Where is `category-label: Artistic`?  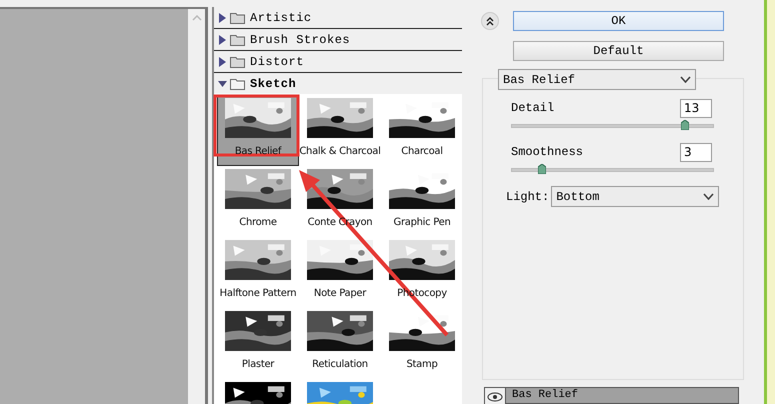
category-label: Artistic is located at coordinates (281, 17).